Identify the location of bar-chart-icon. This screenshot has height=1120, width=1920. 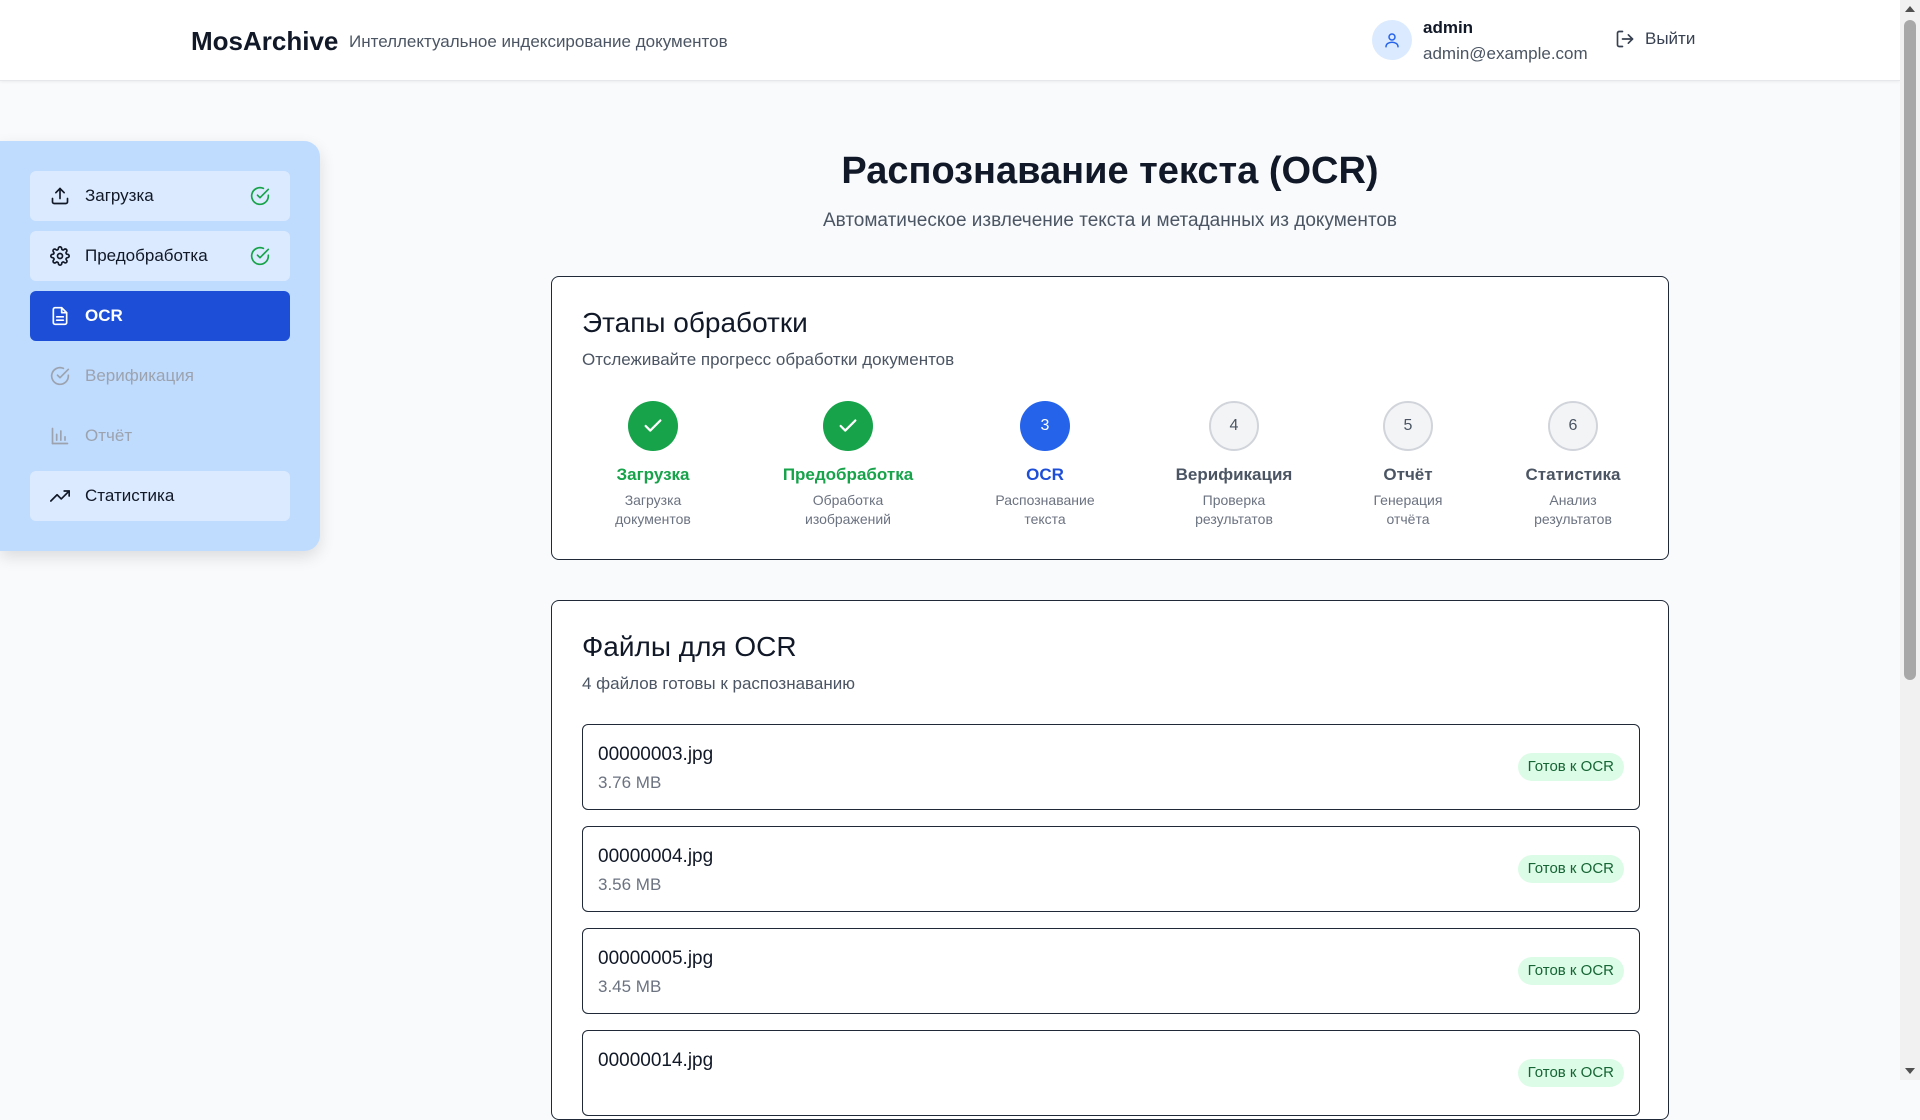
(60, 436).